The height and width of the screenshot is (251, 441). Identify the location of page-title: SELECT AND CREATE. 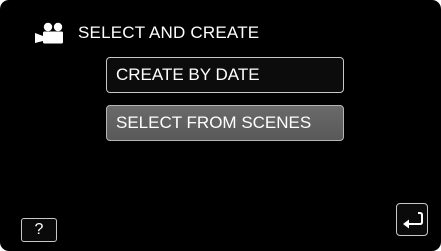
(169, 32).